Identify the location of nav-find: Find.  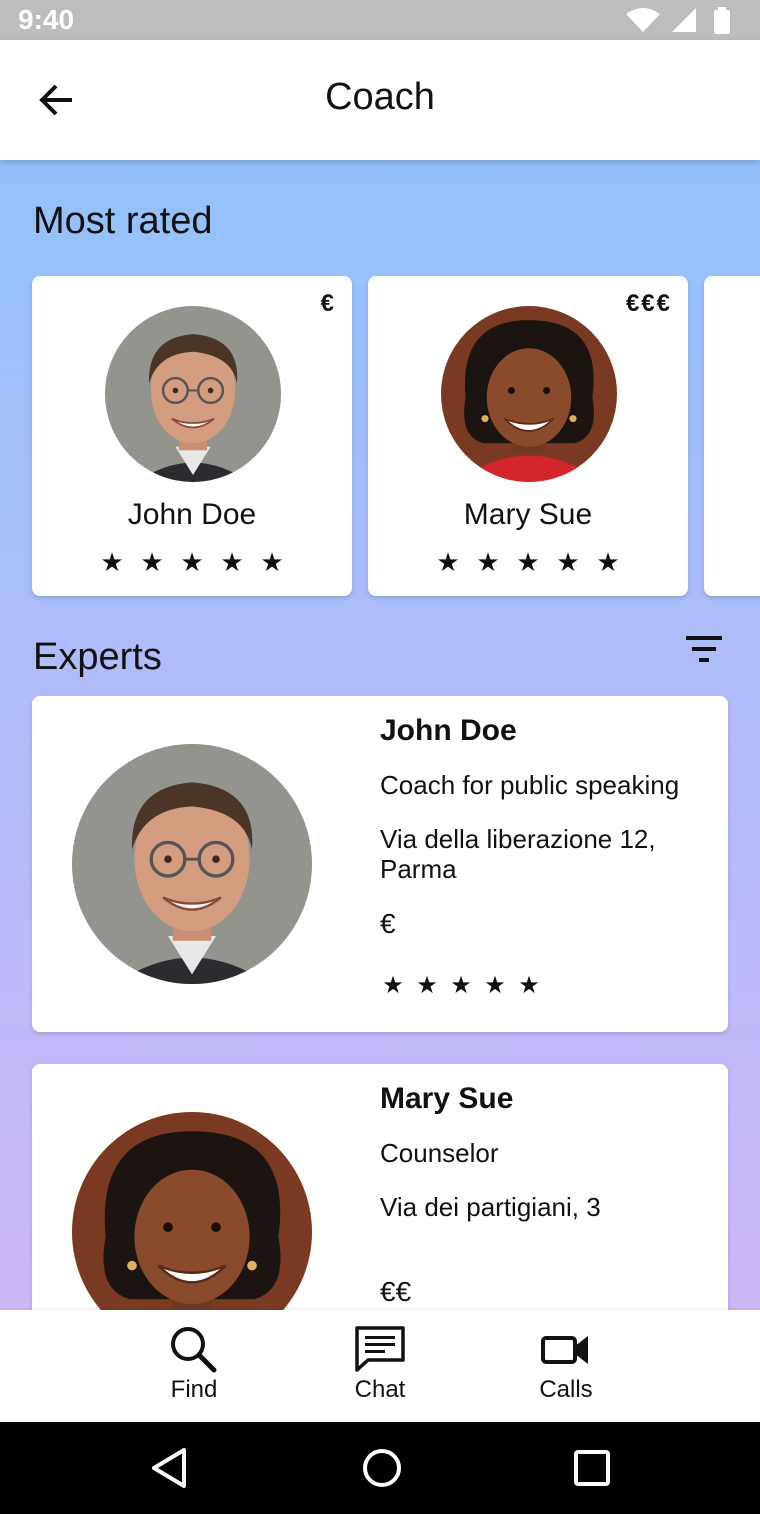
(194, 1369).